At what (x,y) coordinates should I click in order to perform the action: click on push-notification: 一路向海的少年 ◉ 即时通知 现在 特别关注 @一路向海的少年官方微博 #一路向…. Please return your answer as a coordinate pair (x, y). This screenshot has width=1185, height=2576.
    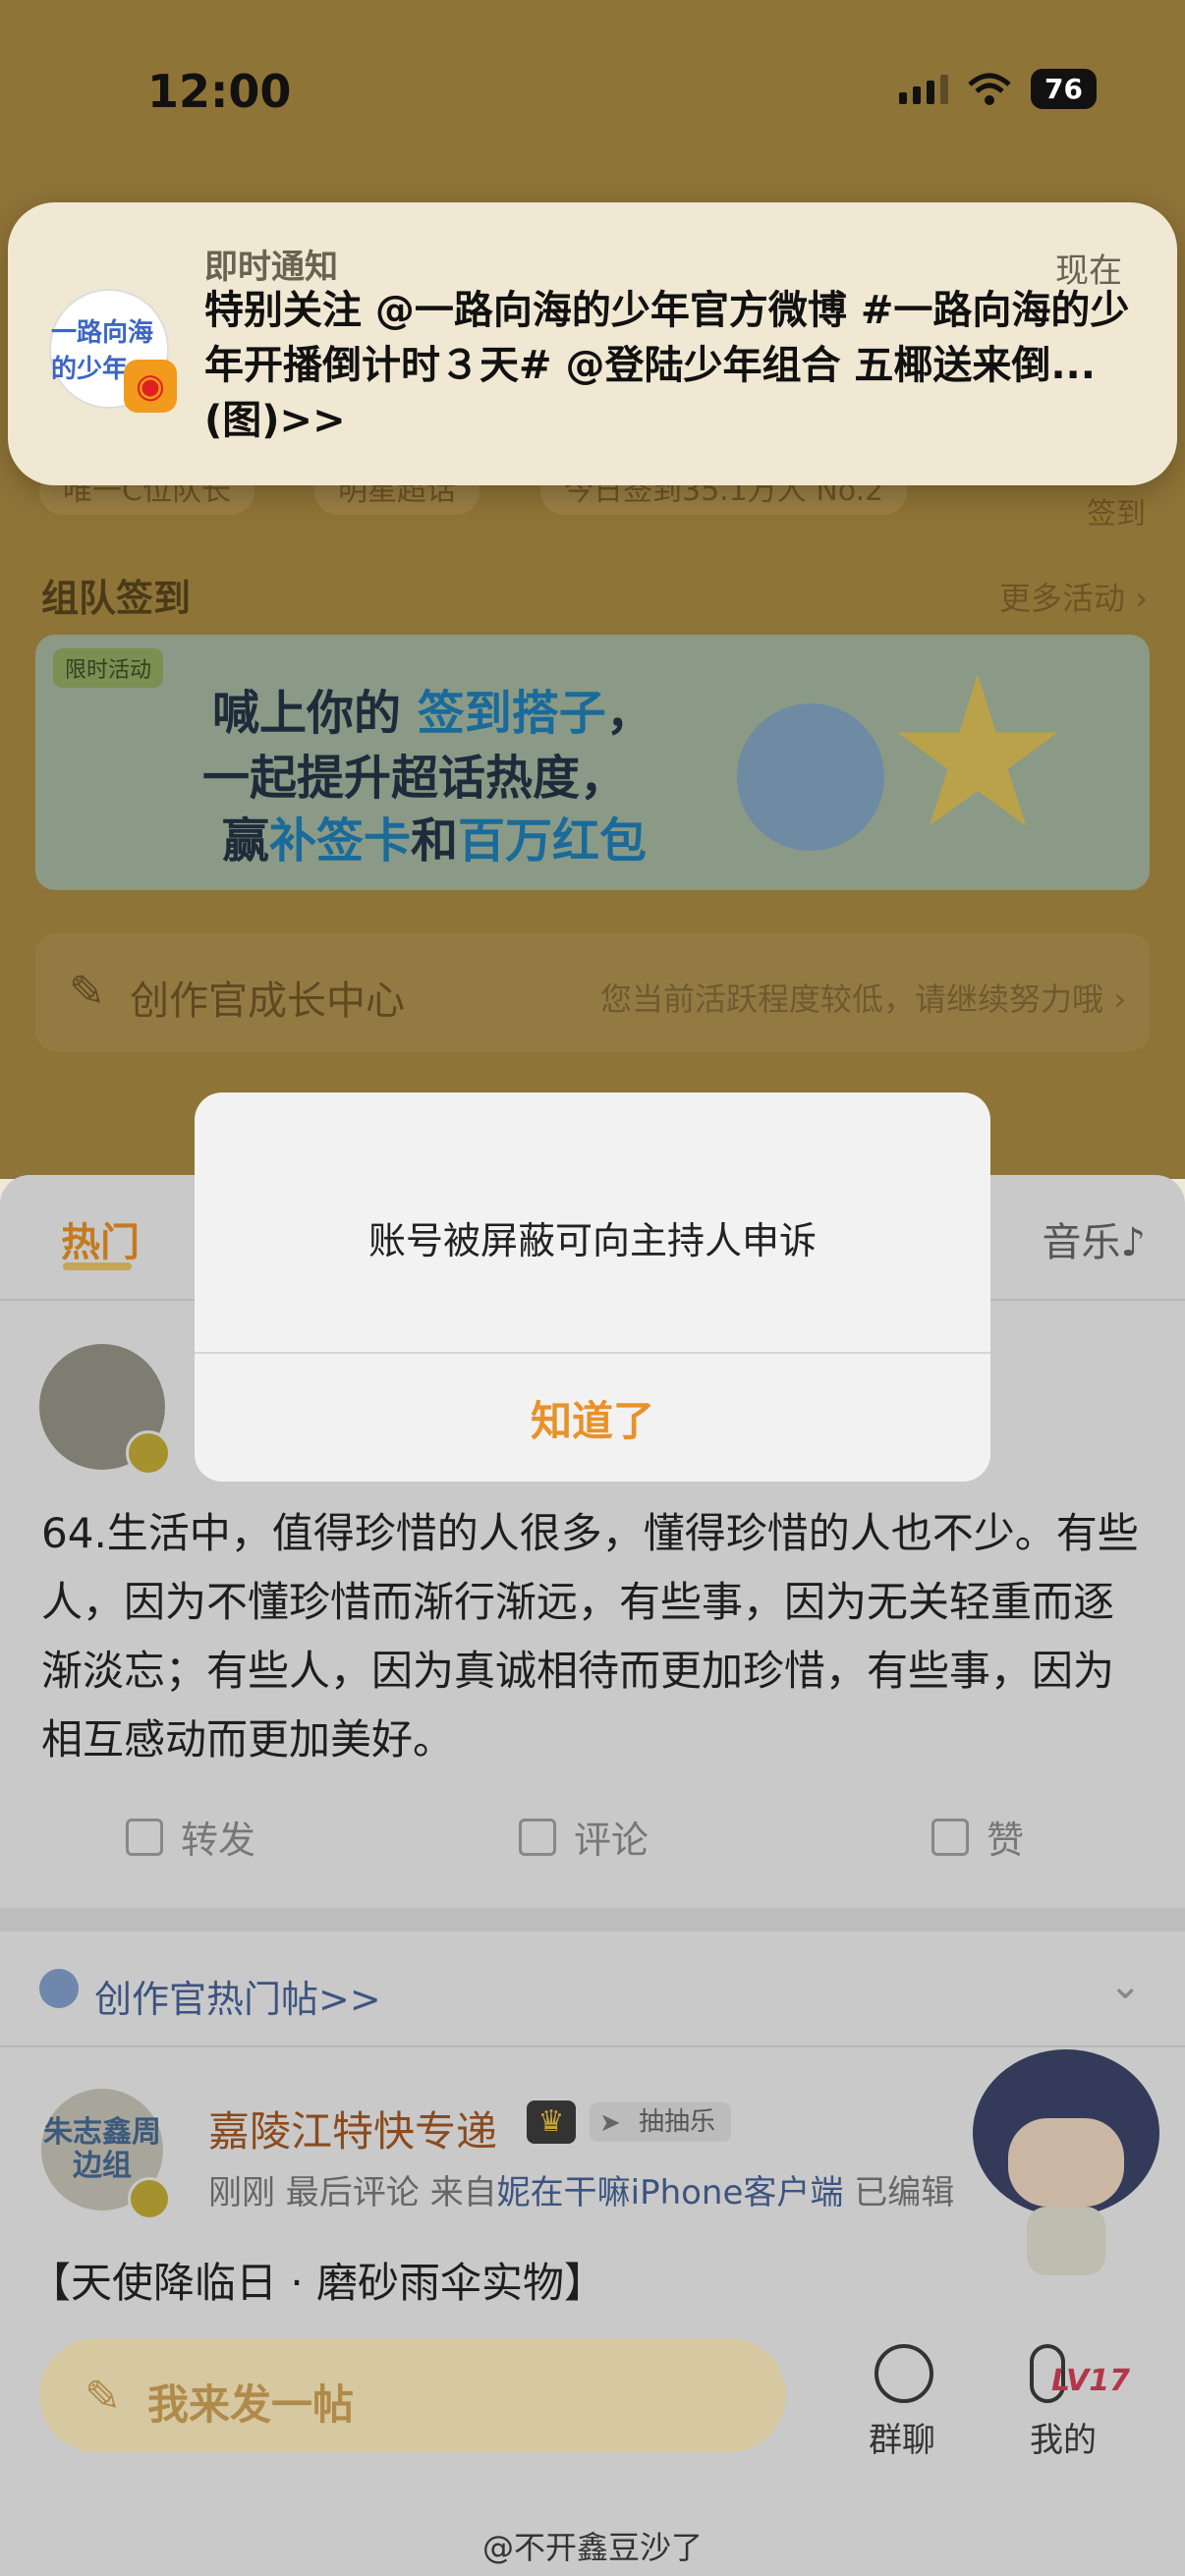
    Looking at the image, I should click on (592, 343).